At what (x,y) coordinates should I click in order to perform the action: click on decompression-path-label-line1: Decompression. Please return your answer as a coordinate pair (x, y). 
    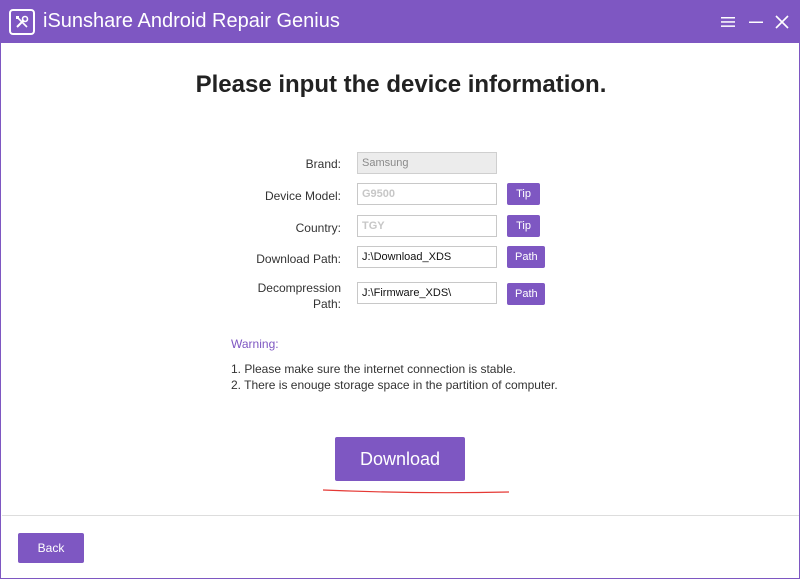
    Looking at the image, I should click on (299, 288).